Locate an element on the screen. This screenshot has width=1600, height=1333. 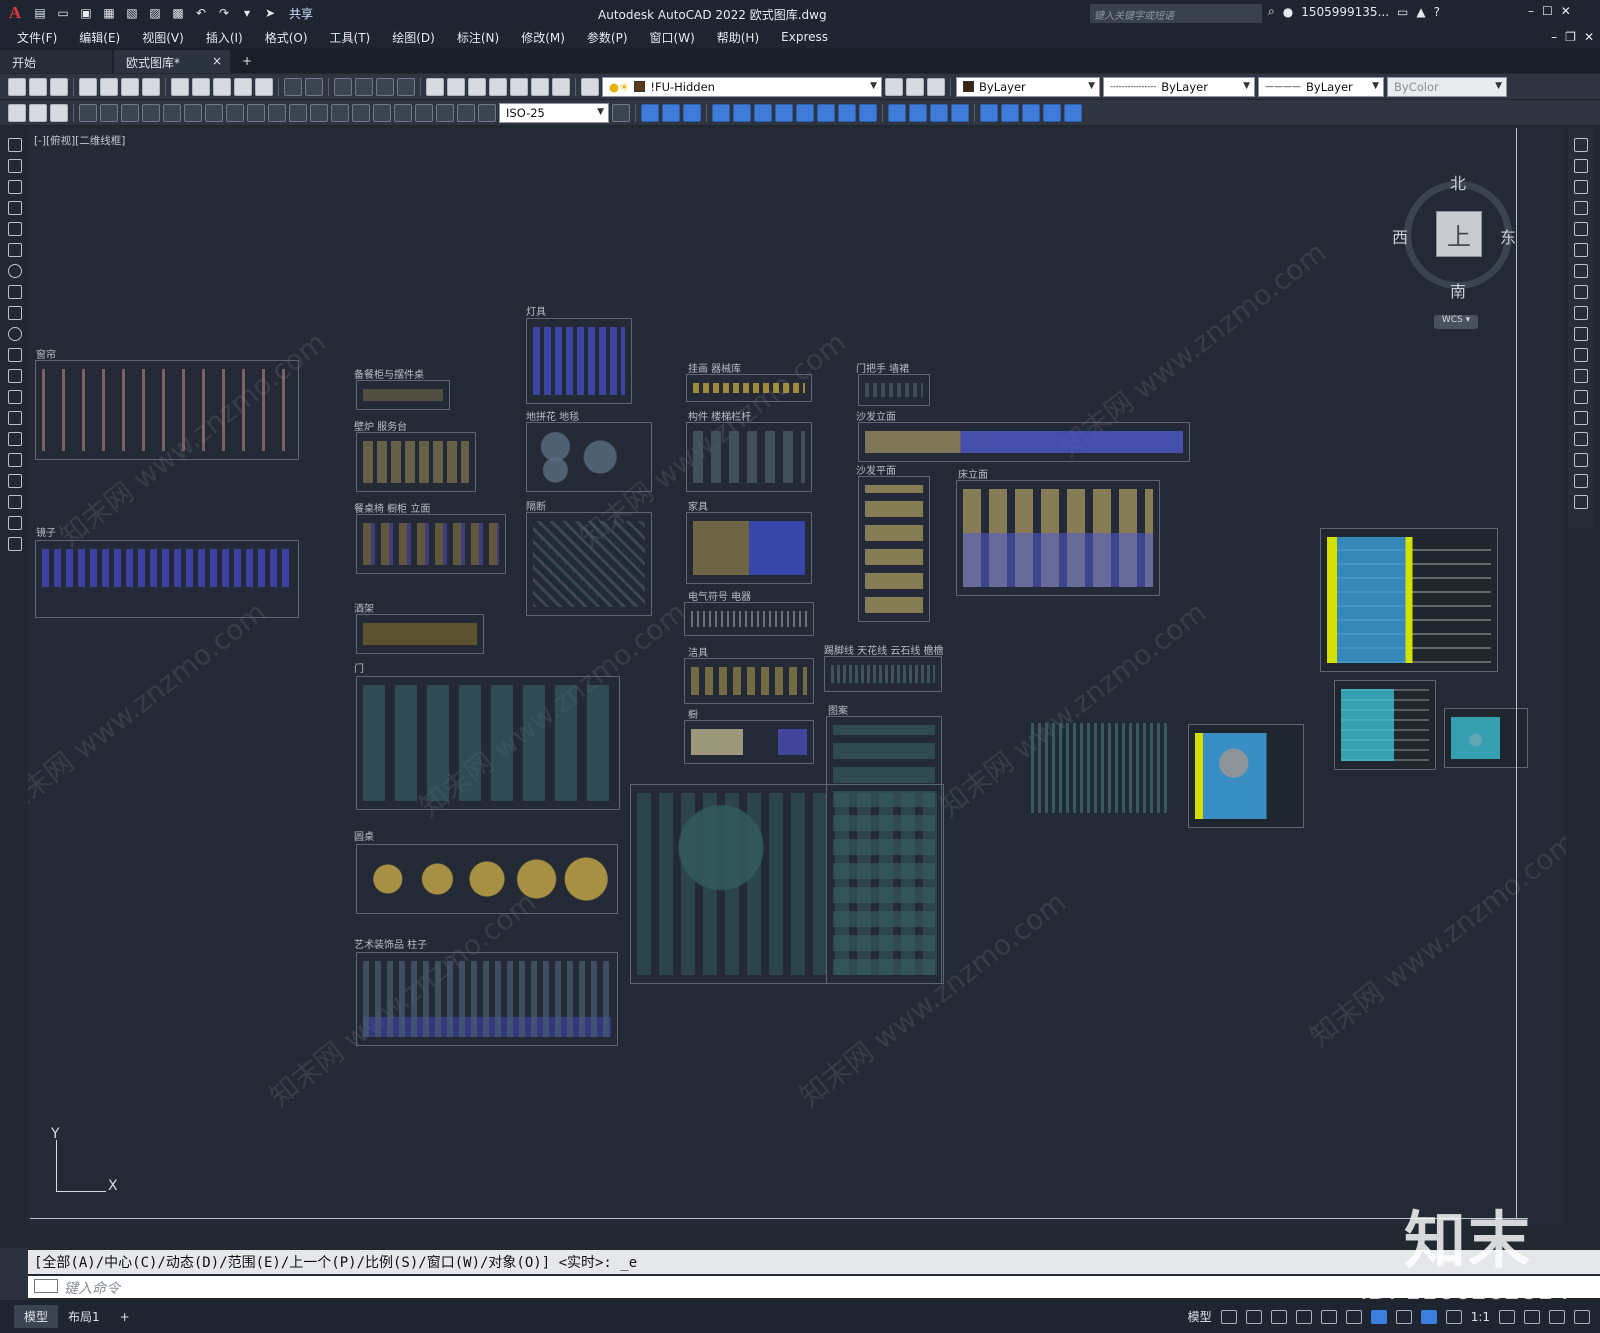
lights-icon is located at coordinates (1031, 112).